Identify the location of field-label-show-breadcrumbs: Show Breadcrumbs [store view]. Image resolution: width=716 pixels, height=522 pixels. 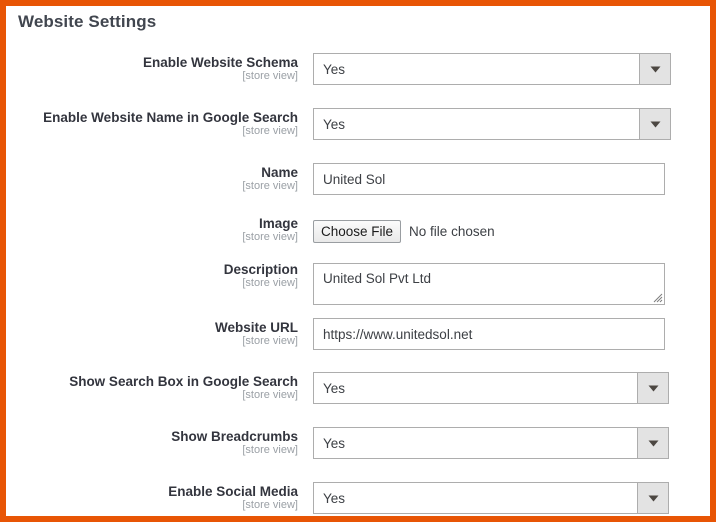
(152, 443).